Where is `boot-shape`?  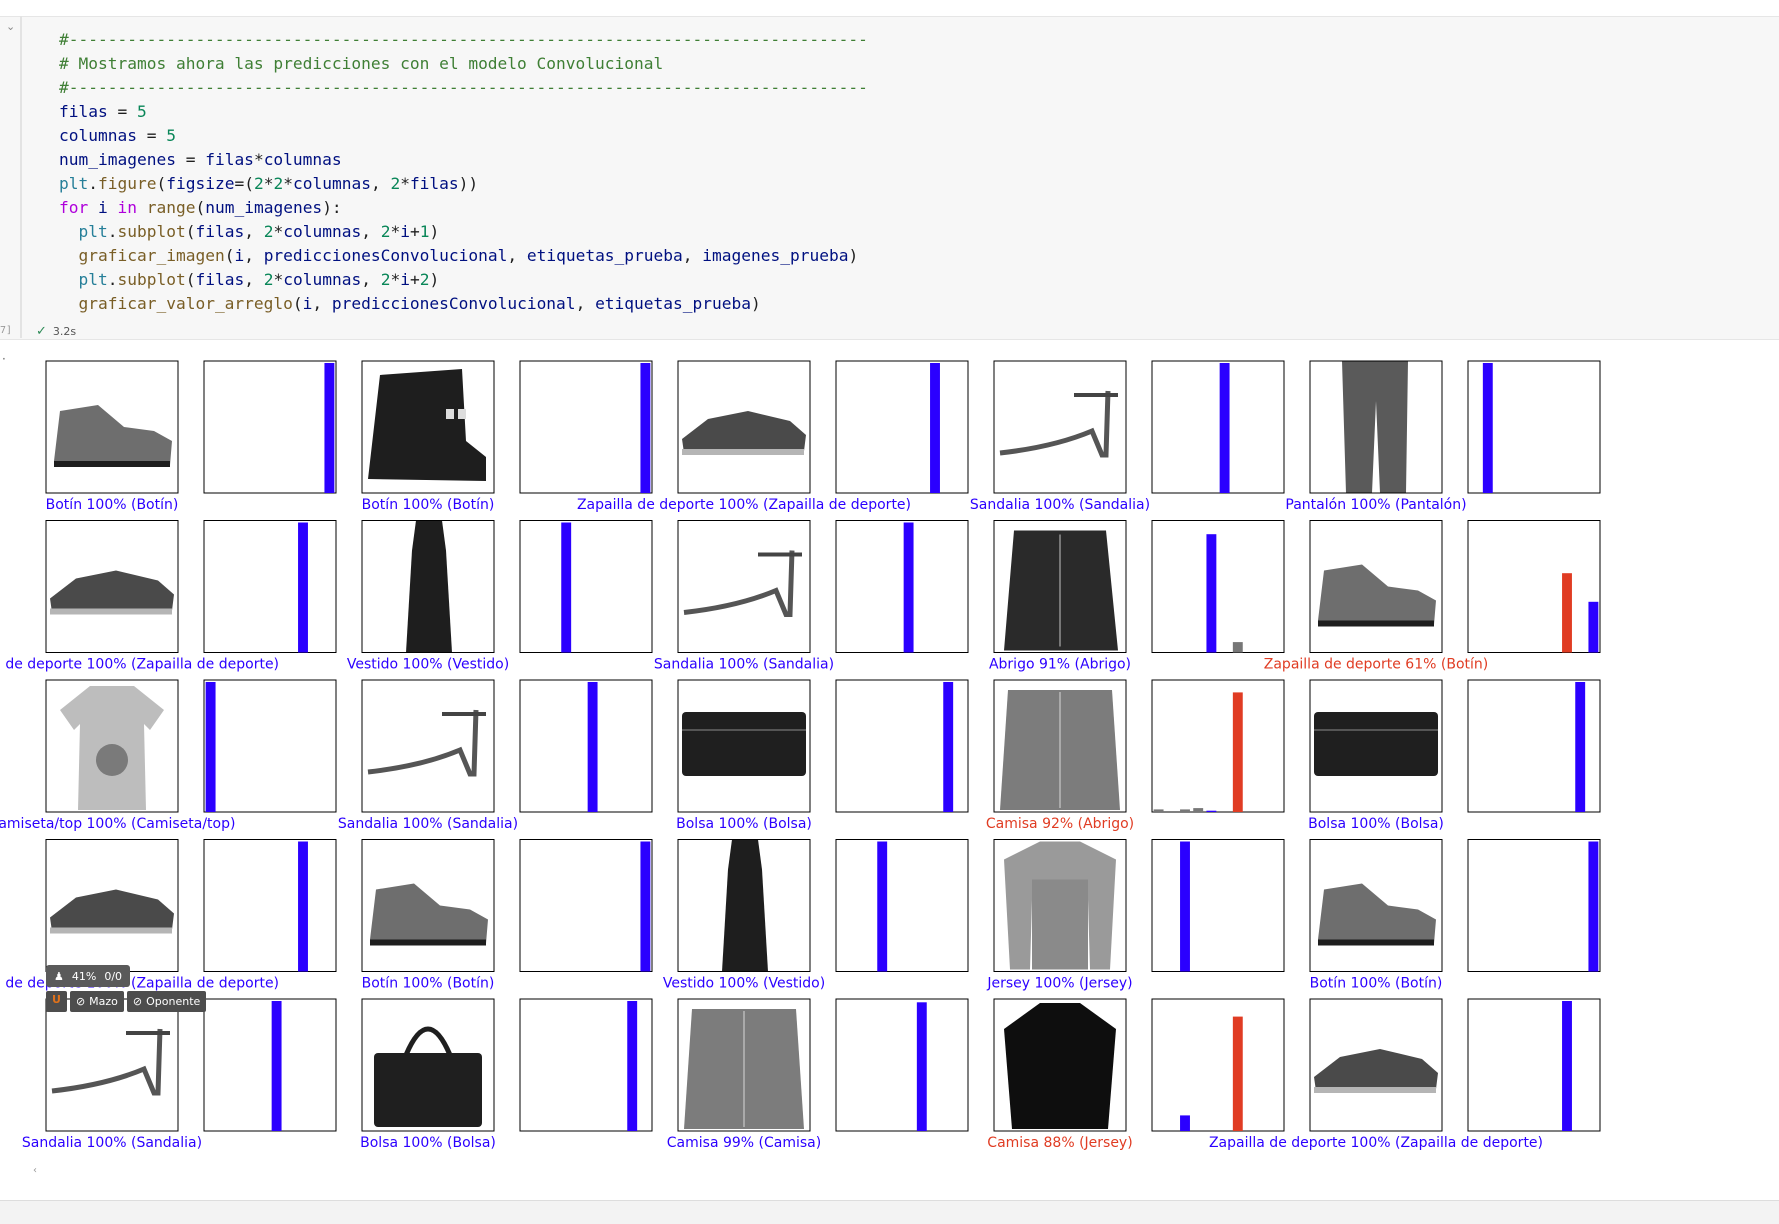 boot-shape is located at coordinates (1377, 594).